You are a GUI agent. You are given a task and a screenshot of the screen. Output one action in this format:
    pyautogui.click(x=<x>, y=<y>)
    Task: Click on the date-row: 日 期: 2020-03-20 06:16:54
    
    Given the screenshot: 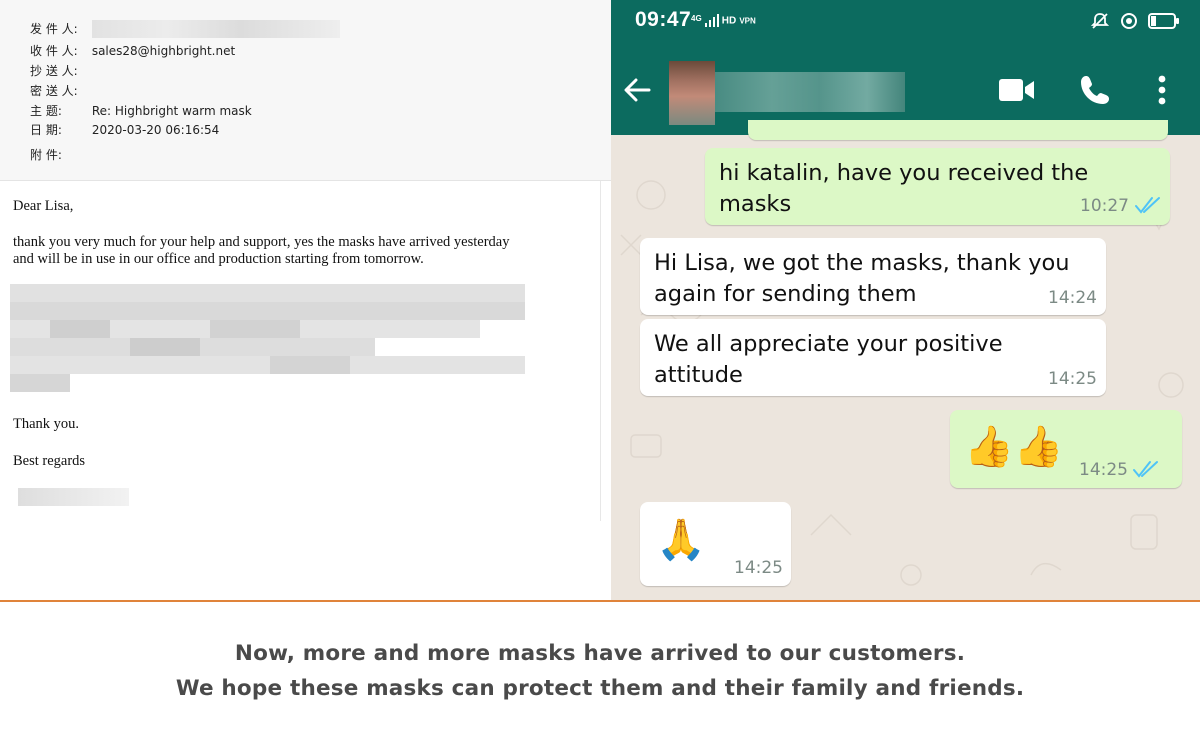 What is the action you would take?
    pyautogui.click(x=124, y=130)
    